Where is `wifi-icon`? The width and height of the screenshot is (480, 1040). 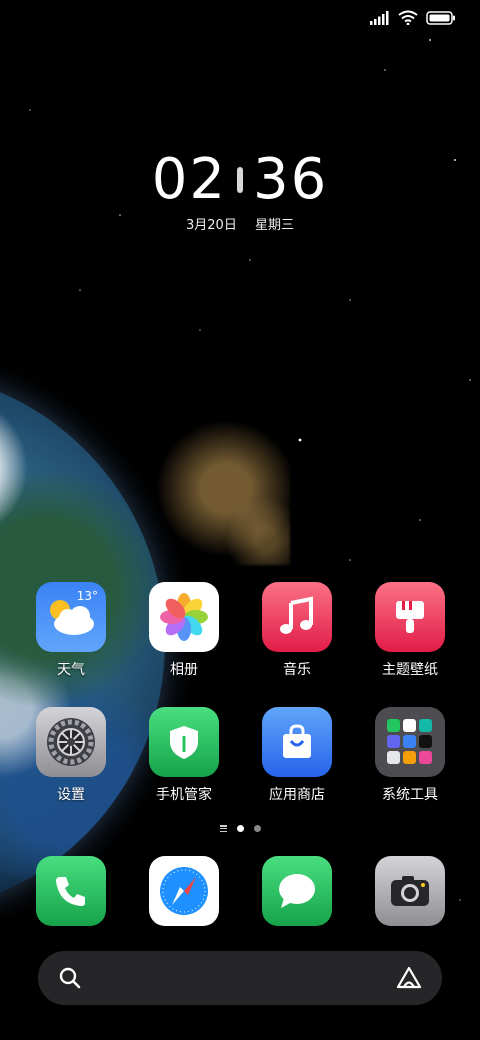 wifi-icon is located at coordinates (408, 17).